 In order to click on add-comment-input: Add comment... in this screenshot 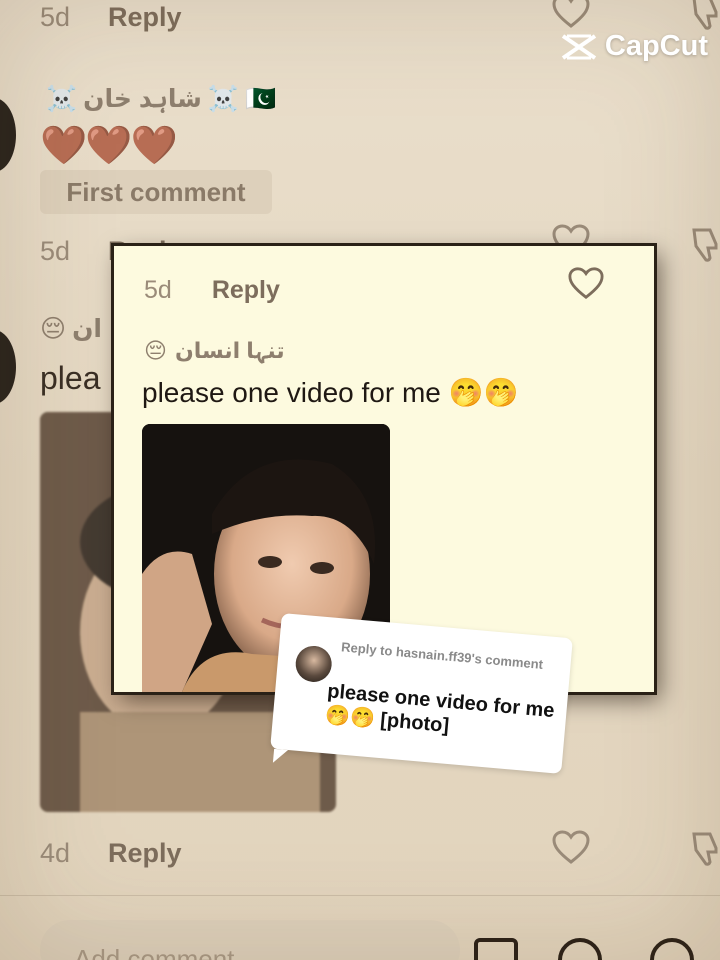, I will do `click(250, 940)`.